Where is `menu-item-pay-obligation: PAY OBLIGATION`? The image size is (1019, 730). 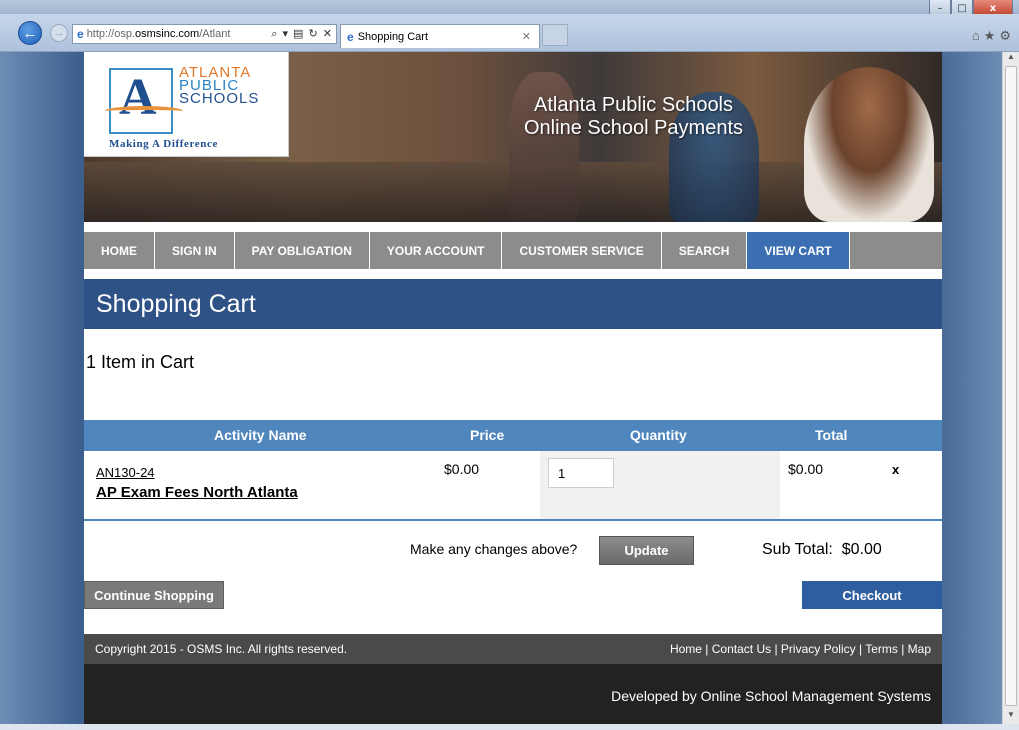 menu-item-pay-obligation: PAY OBLIGATION is located at coordinates (302, 250).